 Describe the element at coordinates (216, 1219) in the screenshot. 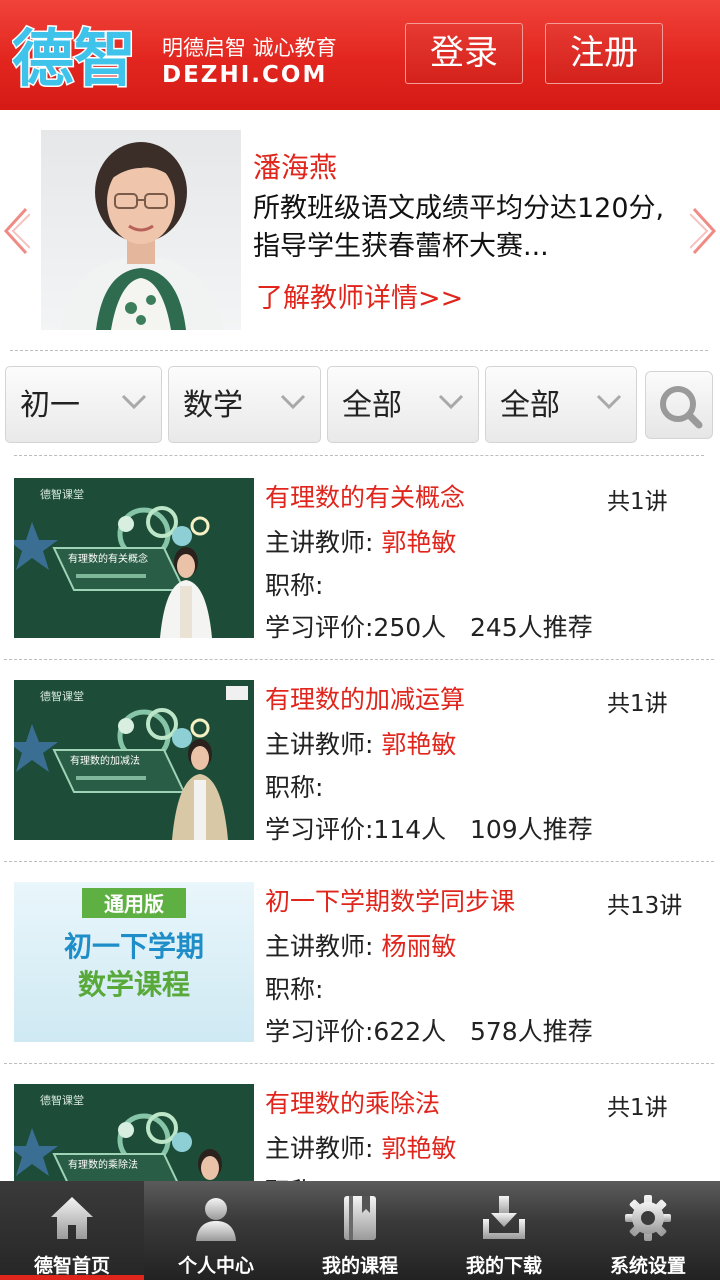

I see `user-icon` at that location.